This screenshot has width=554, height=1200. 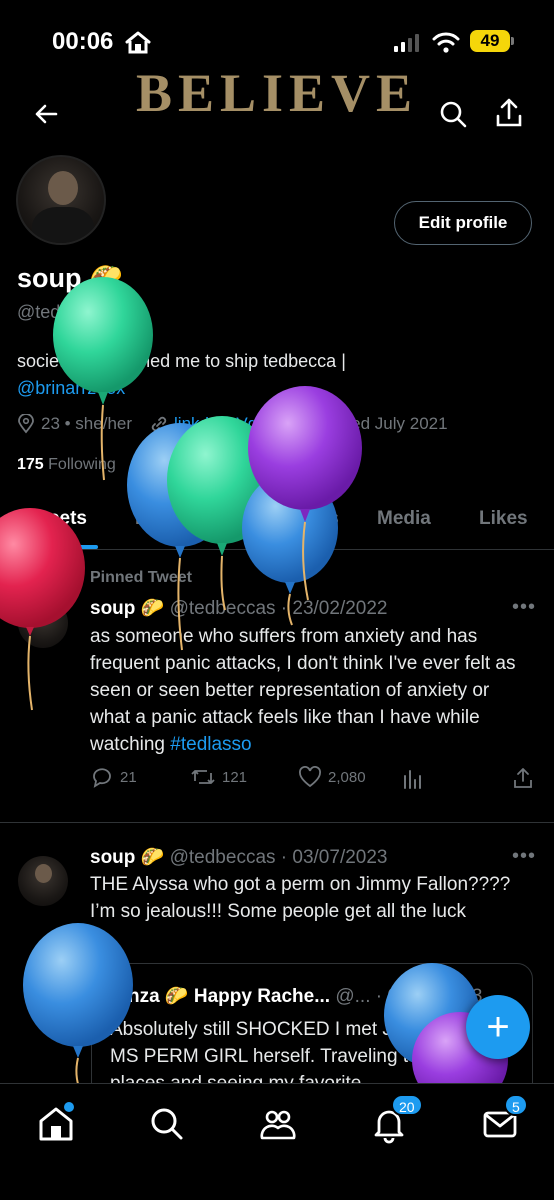 What do you see at coordinates (235, 777) in the screenshot?
I see `retweet-count: 121` at bounding box center [235, 777].